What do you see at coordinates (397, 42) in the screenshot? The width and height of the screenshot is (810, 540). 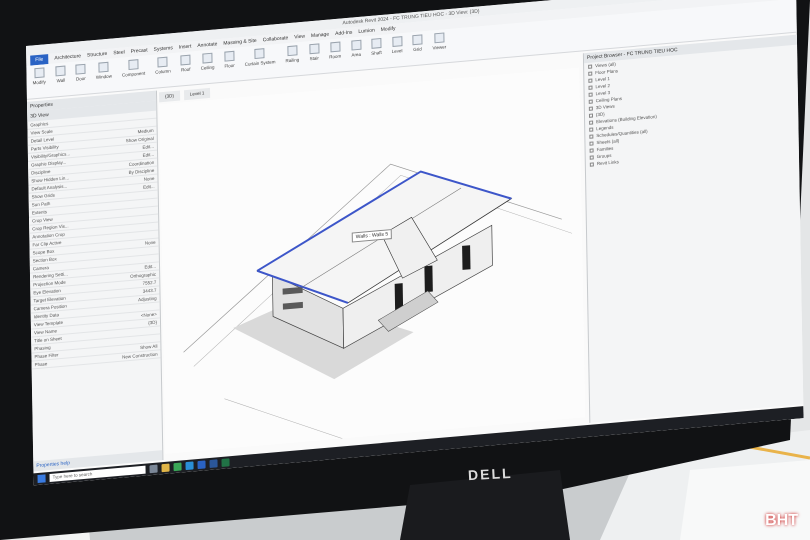 I see `level-icon` at bounding box center [397, 42].